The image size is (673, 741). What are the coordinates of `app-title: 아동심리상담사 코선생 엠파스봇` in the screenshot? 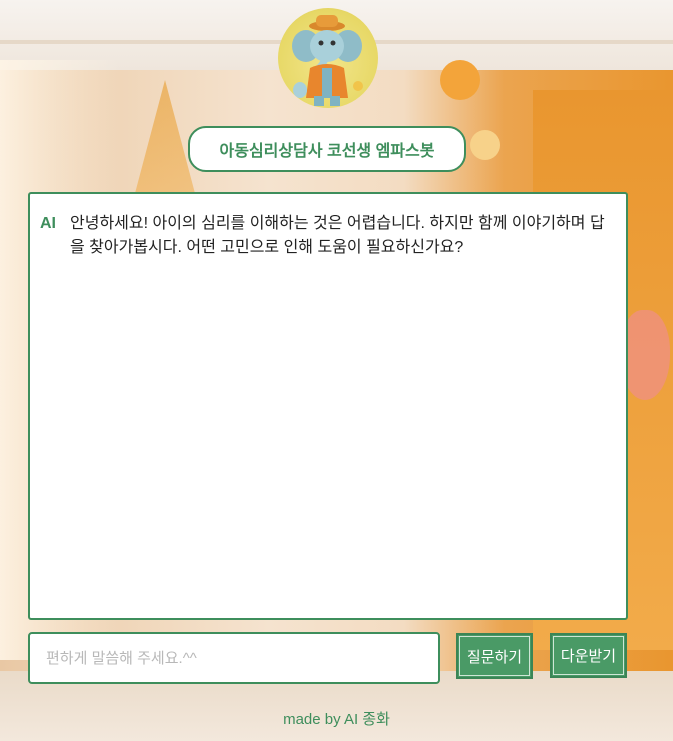 It's located at (327, 149).